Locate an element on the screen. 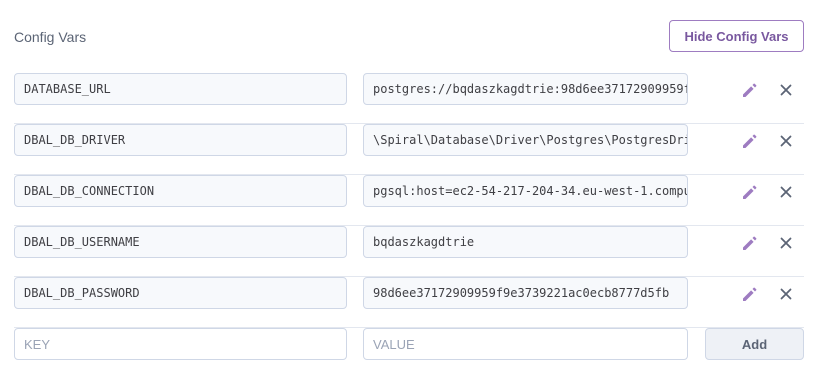 The width and height of the screenshot is (823, 390). config-var-row: DBAL_DB_USERNAME bqdaszkagdtrie is located at coordinates (409, 251).